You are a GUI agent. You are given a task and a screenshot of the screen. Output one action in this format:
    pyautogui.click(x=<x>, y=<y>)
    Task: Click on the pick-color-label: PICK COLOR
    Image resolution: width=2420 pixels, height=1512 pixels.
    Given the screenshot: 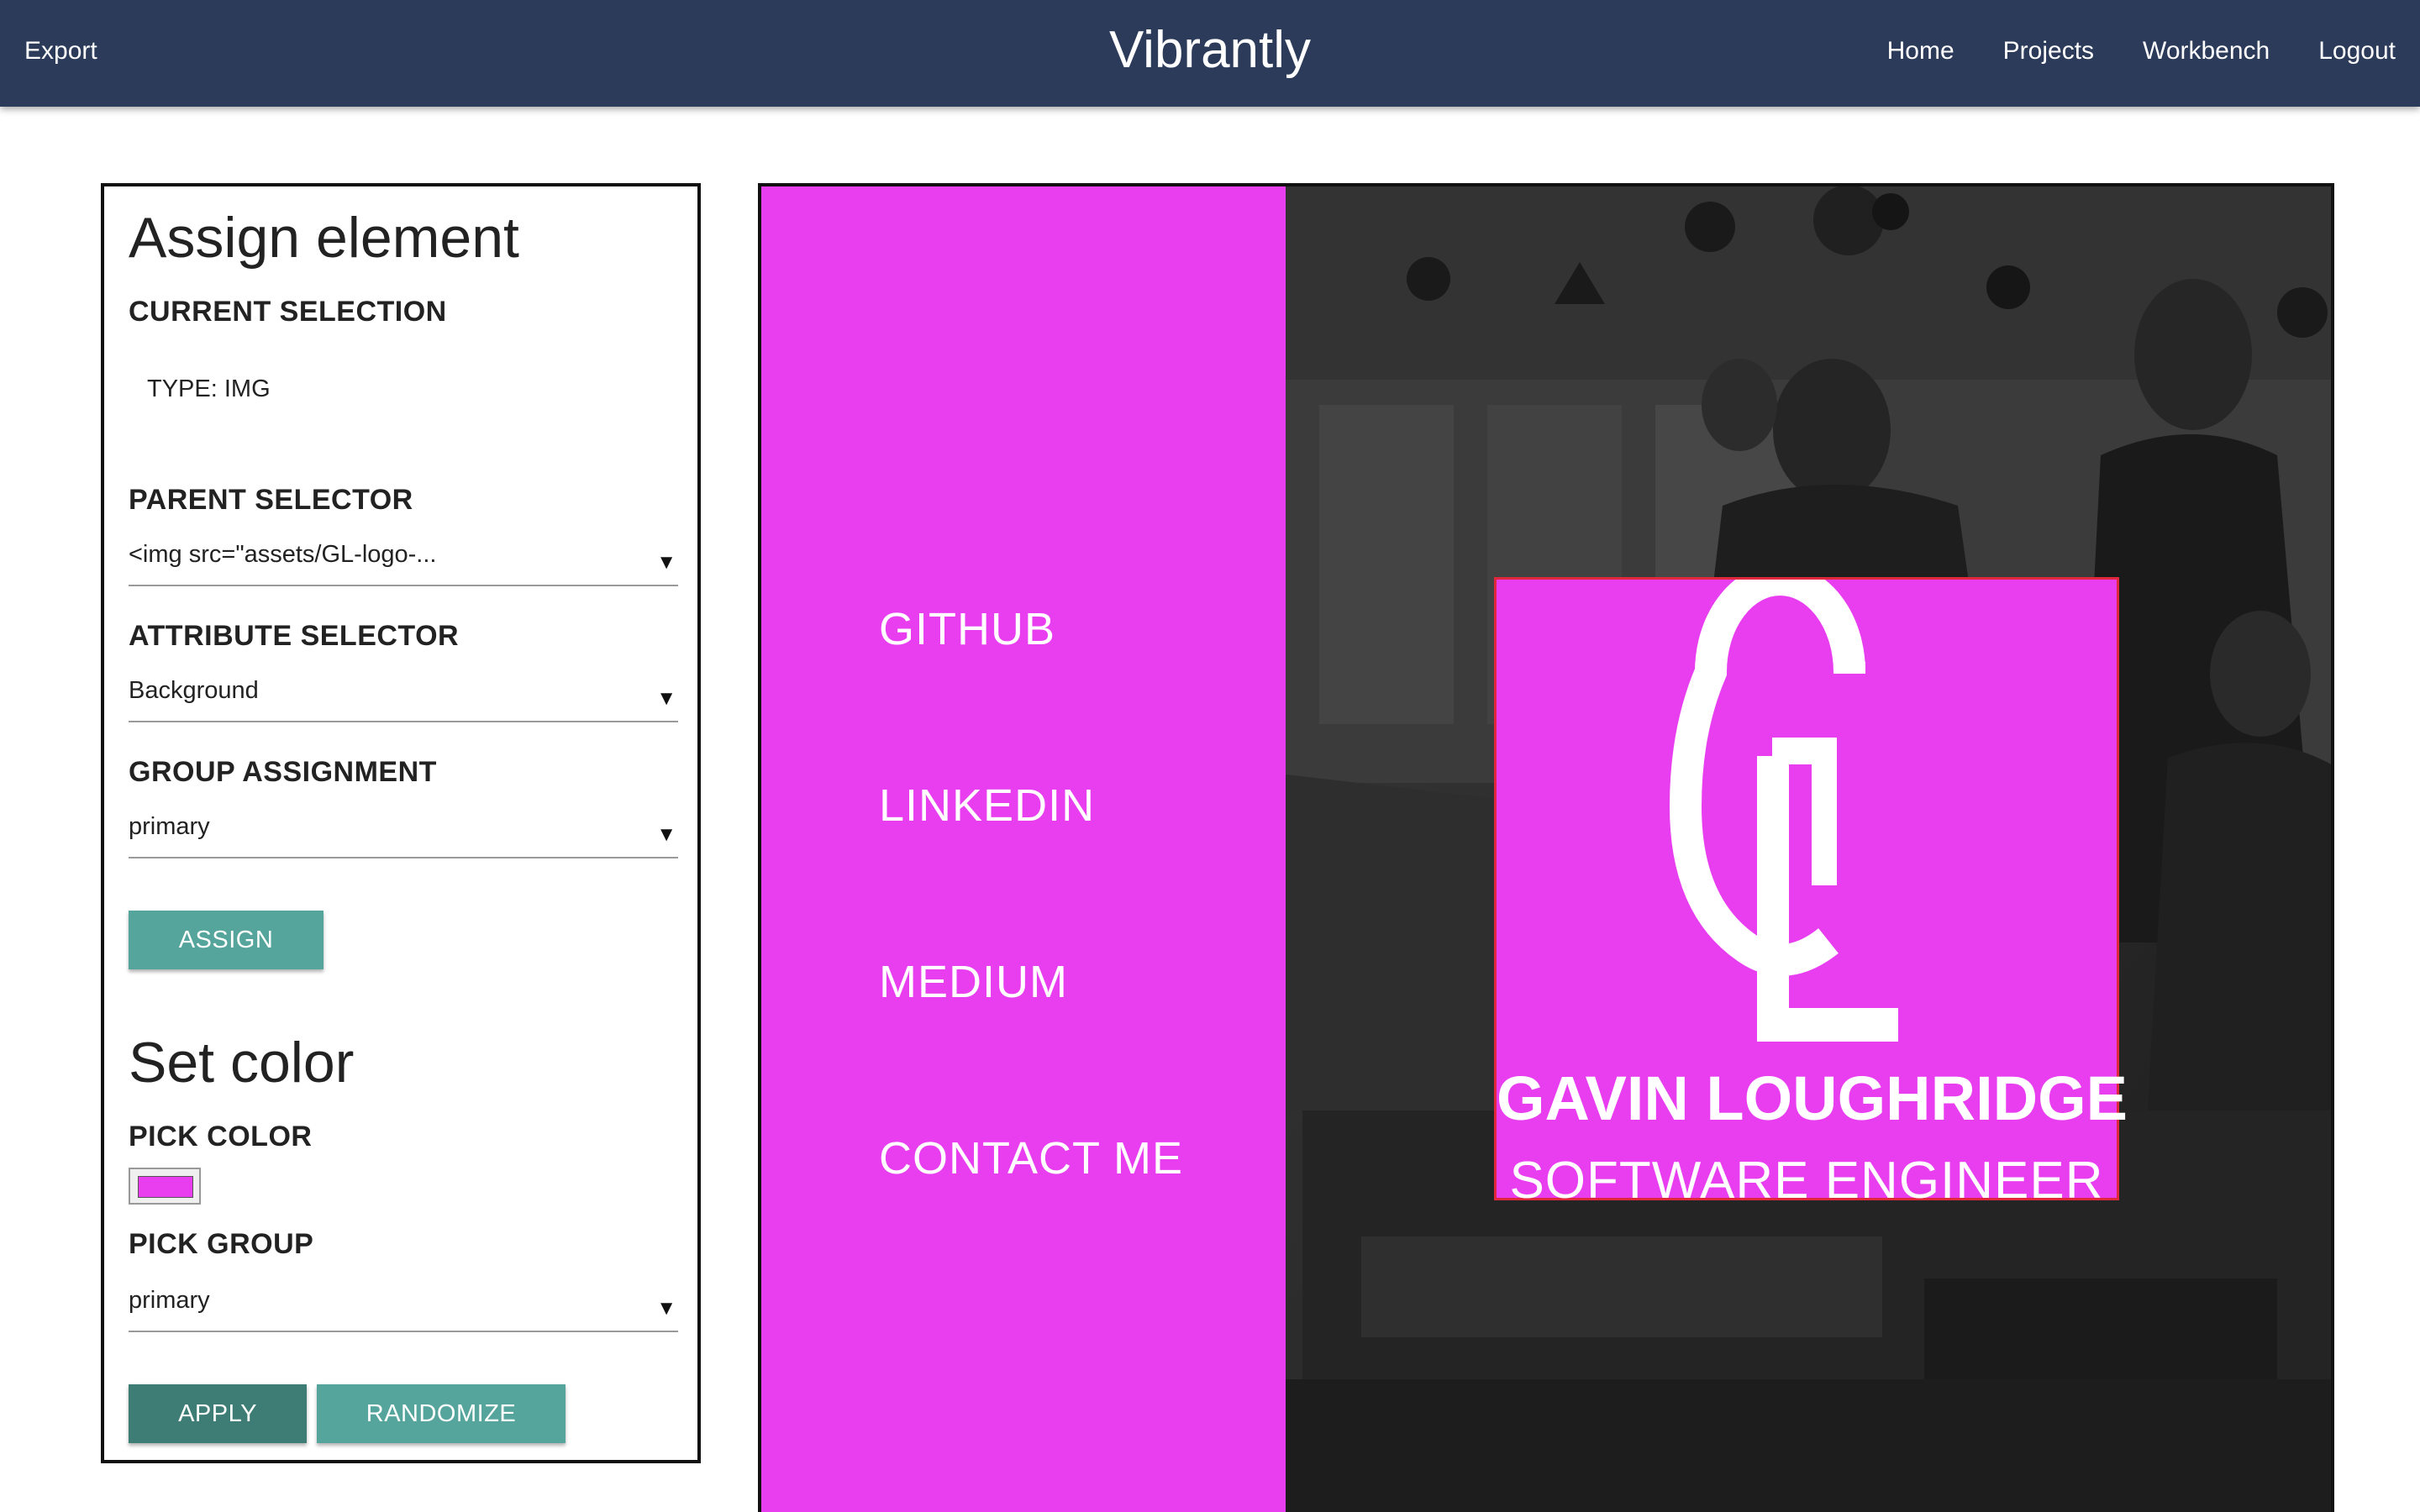 What is the action you would take?
    pyautogui.click(x=221, y=1136)
    